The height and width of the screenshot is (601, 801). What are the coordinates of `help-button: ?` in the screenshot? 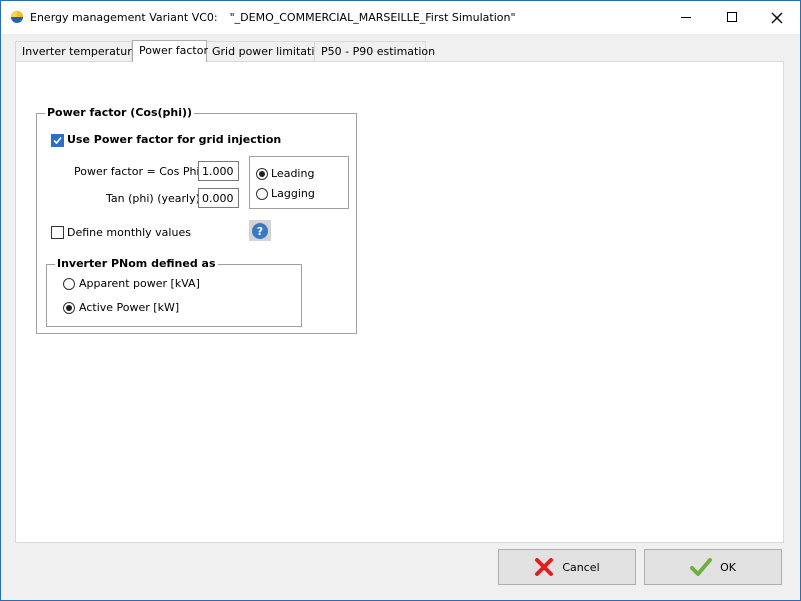 It's located at (260, 230).